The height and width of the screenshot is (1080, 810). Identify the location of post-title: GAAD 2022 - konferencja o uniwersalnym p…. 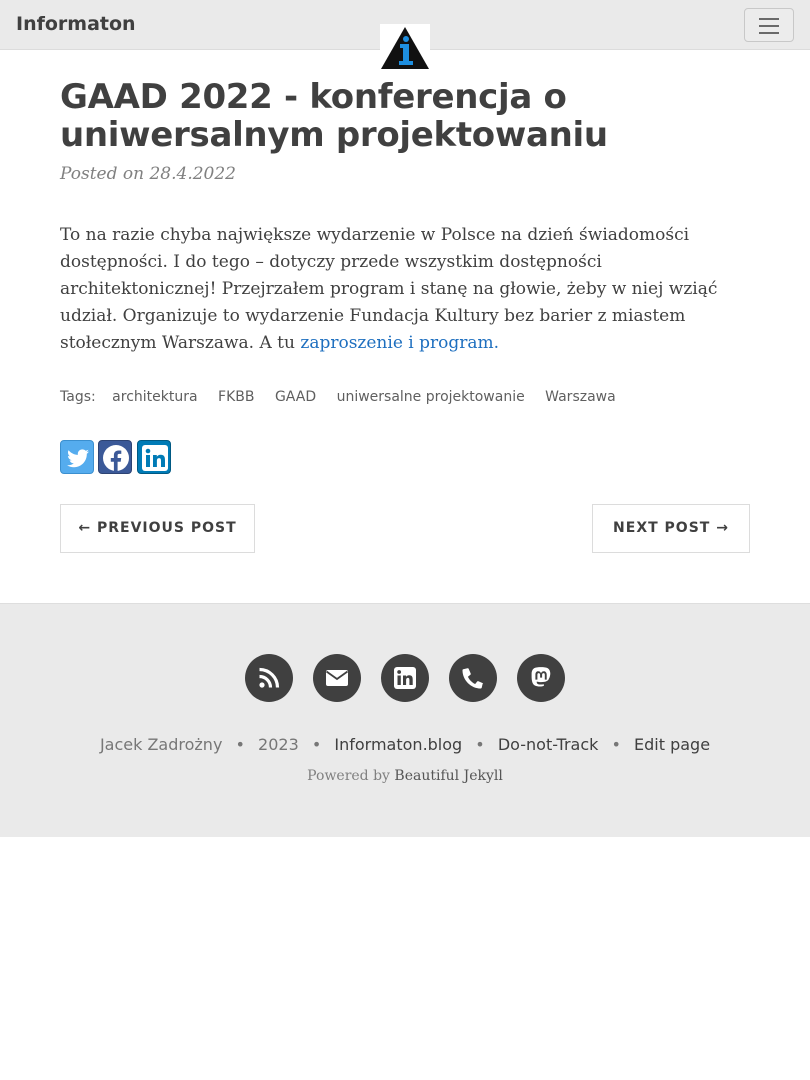
(334, 116).